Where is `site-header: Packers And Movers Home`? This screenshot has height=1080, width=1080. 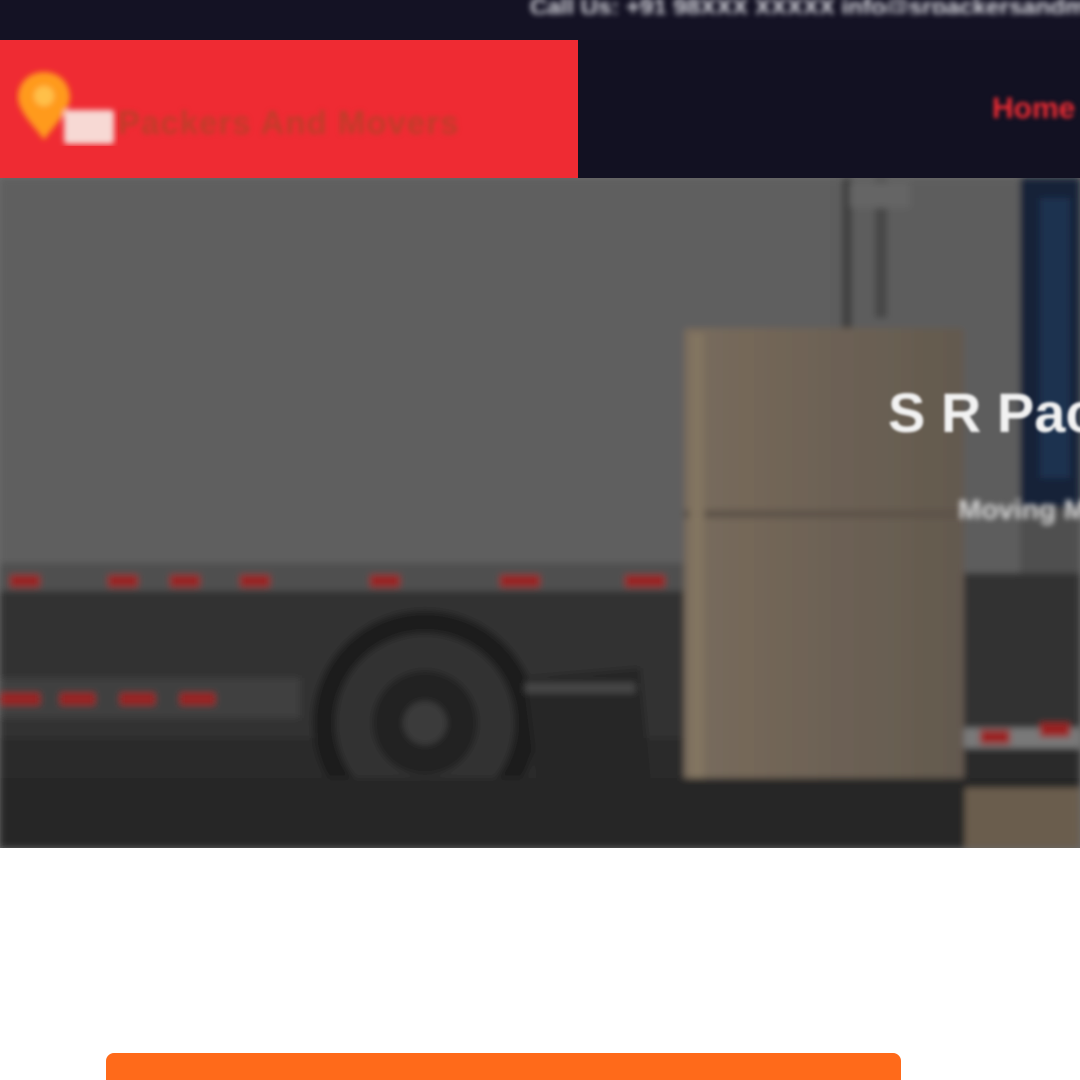 site-header: Packers And Movers Home is located at coordinates (540, 109).